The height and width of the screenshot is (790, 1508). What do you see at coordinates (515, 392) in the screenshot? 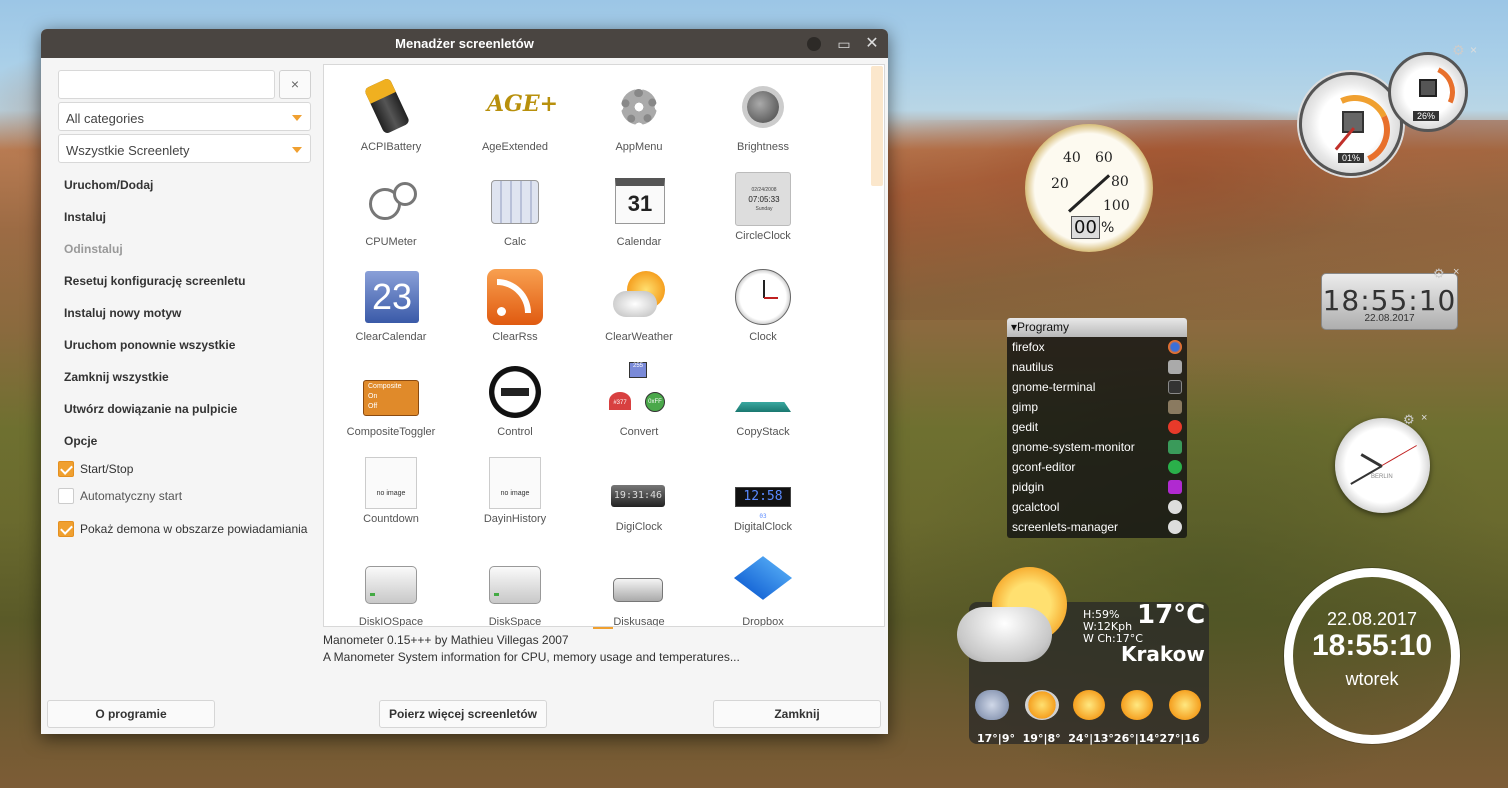
I see `control-icon` at bounding box center [515, 392].